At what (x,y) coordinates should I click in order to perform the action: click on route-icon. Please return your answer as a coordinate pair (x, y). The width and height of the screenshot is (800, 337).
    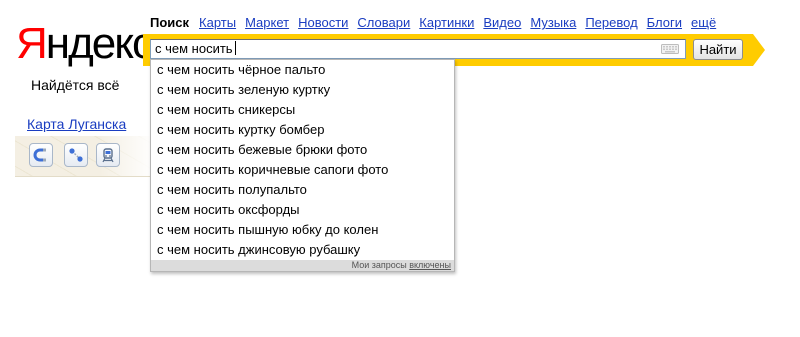
    Looking at the image, I should click on (76, 155).